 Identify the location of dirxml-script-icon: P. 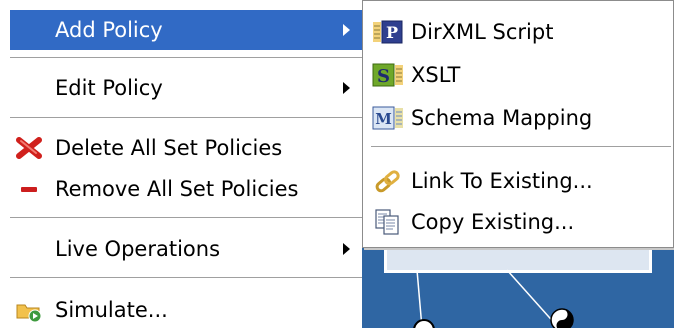
(388, 32).